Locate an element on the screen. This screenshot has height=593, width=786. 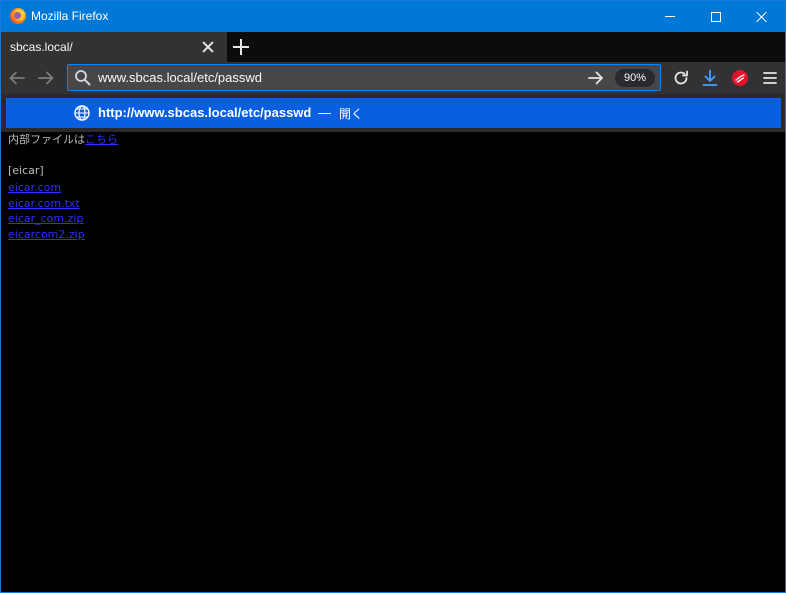
back-arrow-icon is located at coordinates (17, 78).